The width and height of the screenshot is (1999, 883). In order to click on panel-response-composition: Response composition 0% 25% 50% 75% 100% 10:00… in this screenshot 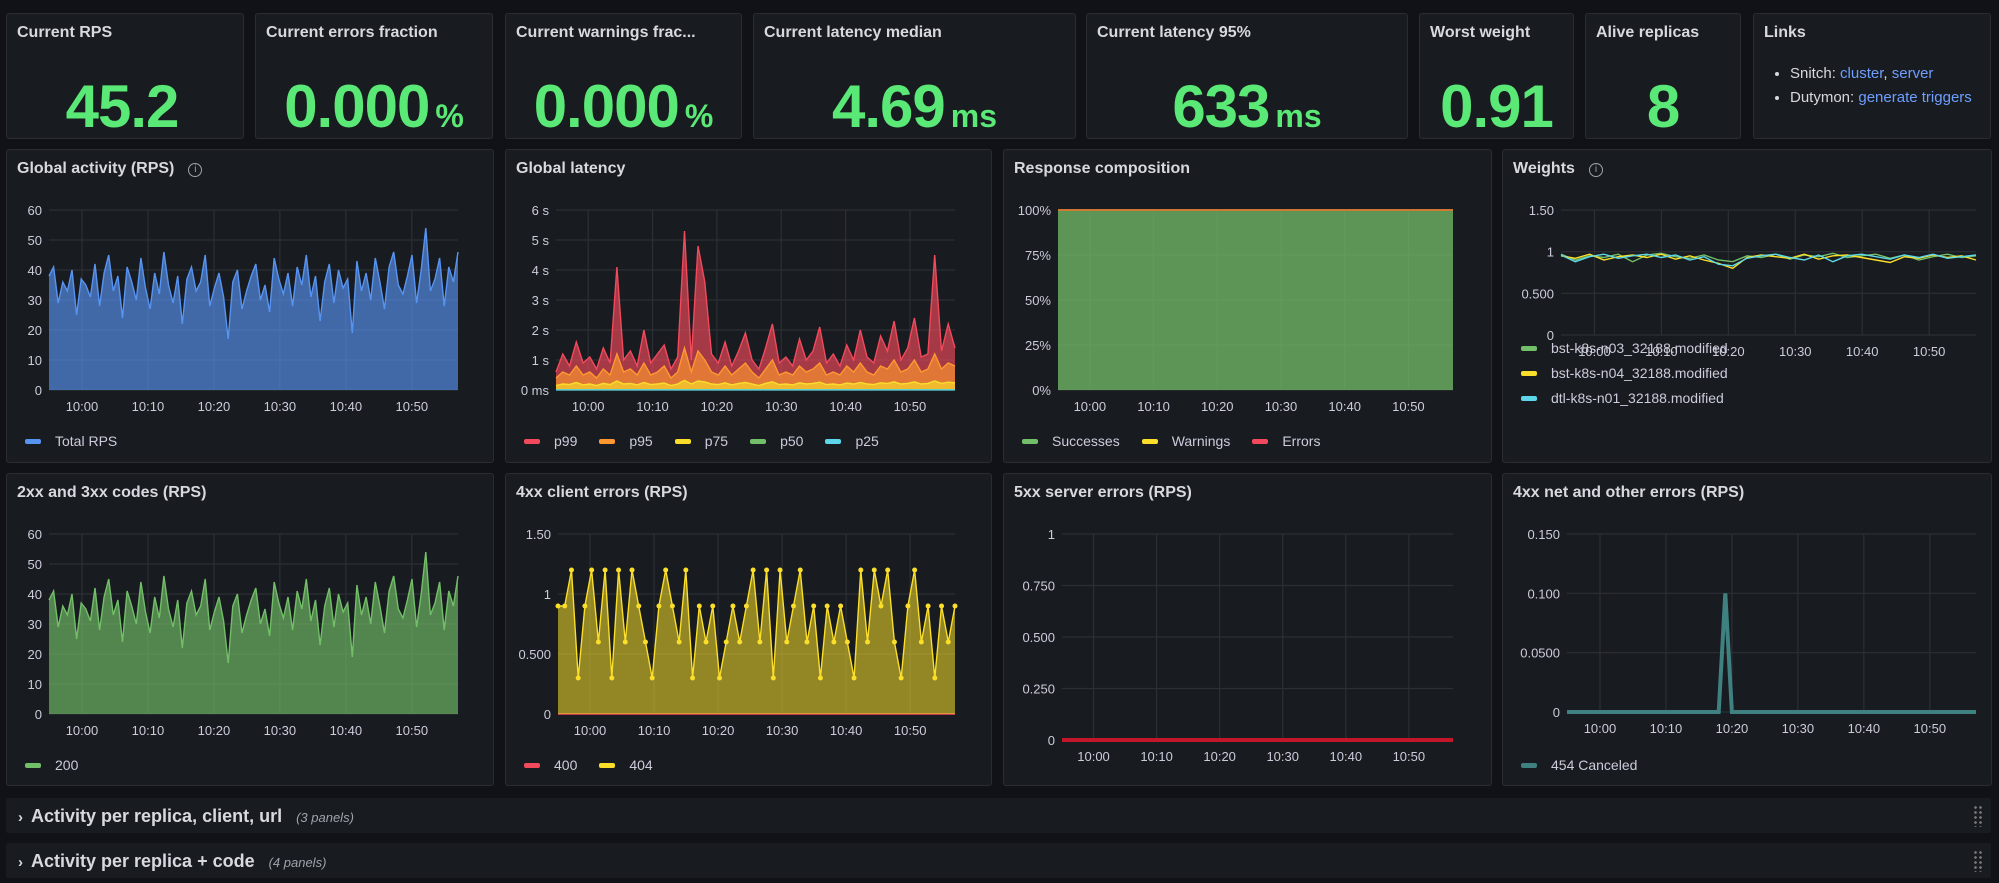, I will do `click(1247, 306)`.